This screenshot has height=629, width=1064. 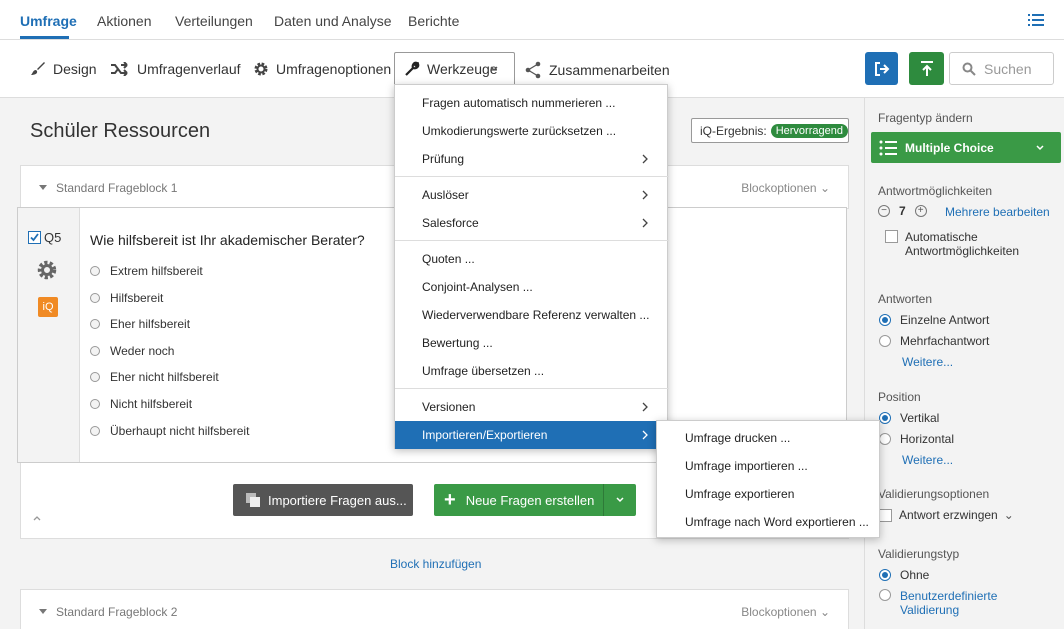 What do you see at coordinates (141, 404) in the screenshot?
I see `choice-item: Nicht hilfsbereit` at bounding box center [141, 404].